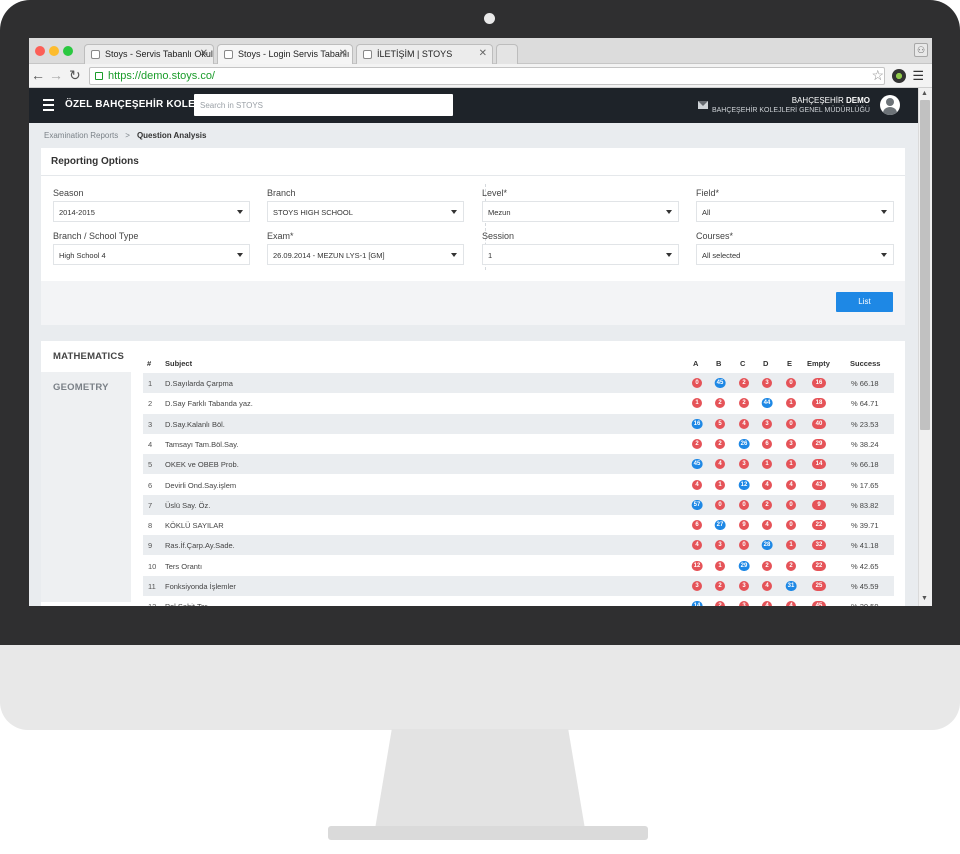 This screenshot has width=960, height=854. What do you see at coordinates (518, 586) in the screenshot?
I see `table-row: 11 Fonksiyonda İşlemler 3 2 3 4 31 25 % 45.59` at bounding box center [518, 586].